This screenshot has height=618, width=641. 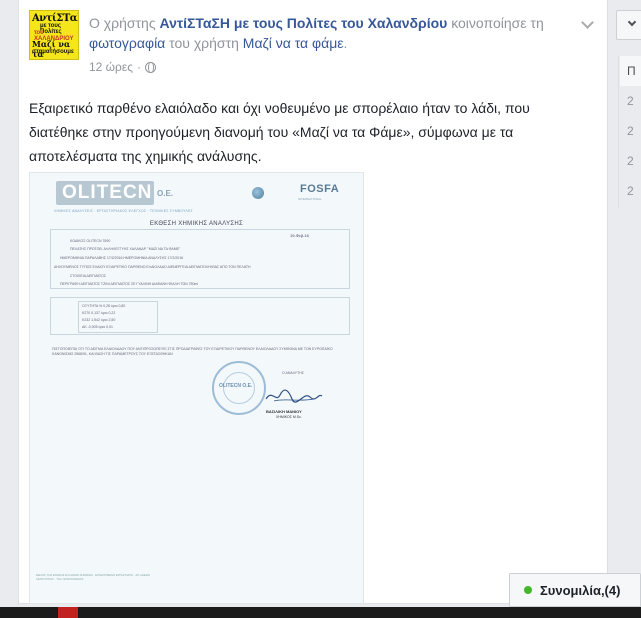 I want to click on report-title: ΕΚΘΕΣΗ ΧΗΜΙΚΗΣ ΑΝΑΛΥΣΗΣ, so click(x=196, y=224).